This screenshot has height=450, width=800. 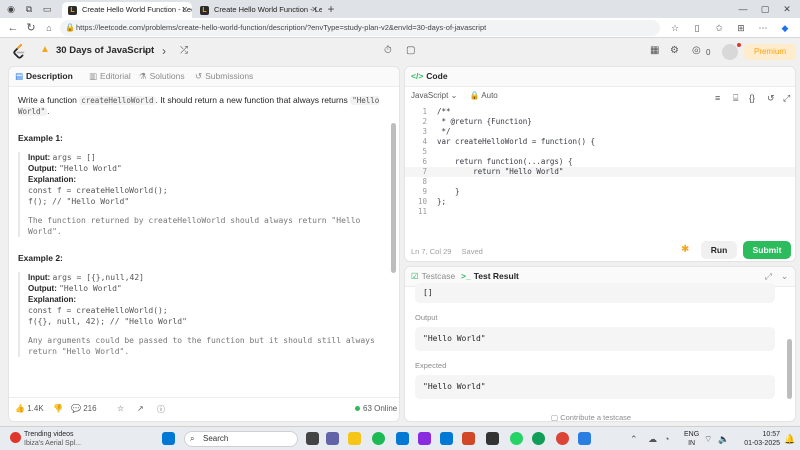 What do you see at coordinates (72, 10) in the screenshot?
I see `leetcode-favicon-icon: L` at bounding box center [72, 10].